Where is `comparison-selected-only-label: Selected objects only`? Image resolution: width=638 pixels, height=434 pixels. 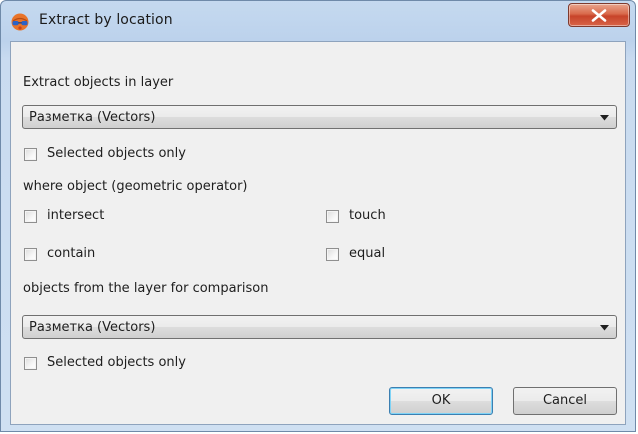
comparison-selected-only-label: Selected objects only is located at coordinates (116, 362).